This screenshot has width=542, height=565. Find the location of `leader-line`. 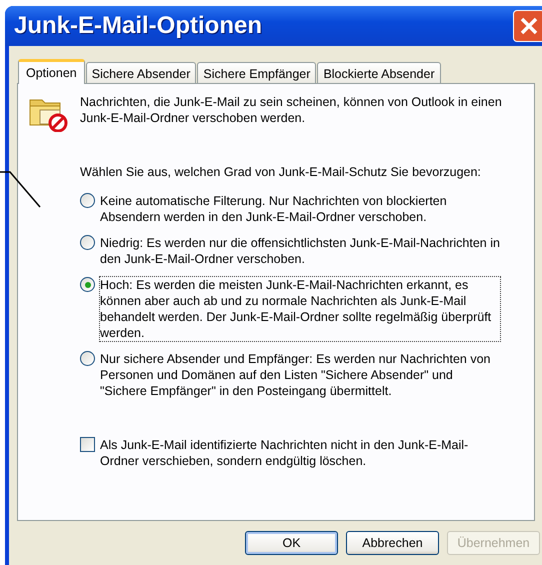

leader-line is located at coordinates (21, 190).